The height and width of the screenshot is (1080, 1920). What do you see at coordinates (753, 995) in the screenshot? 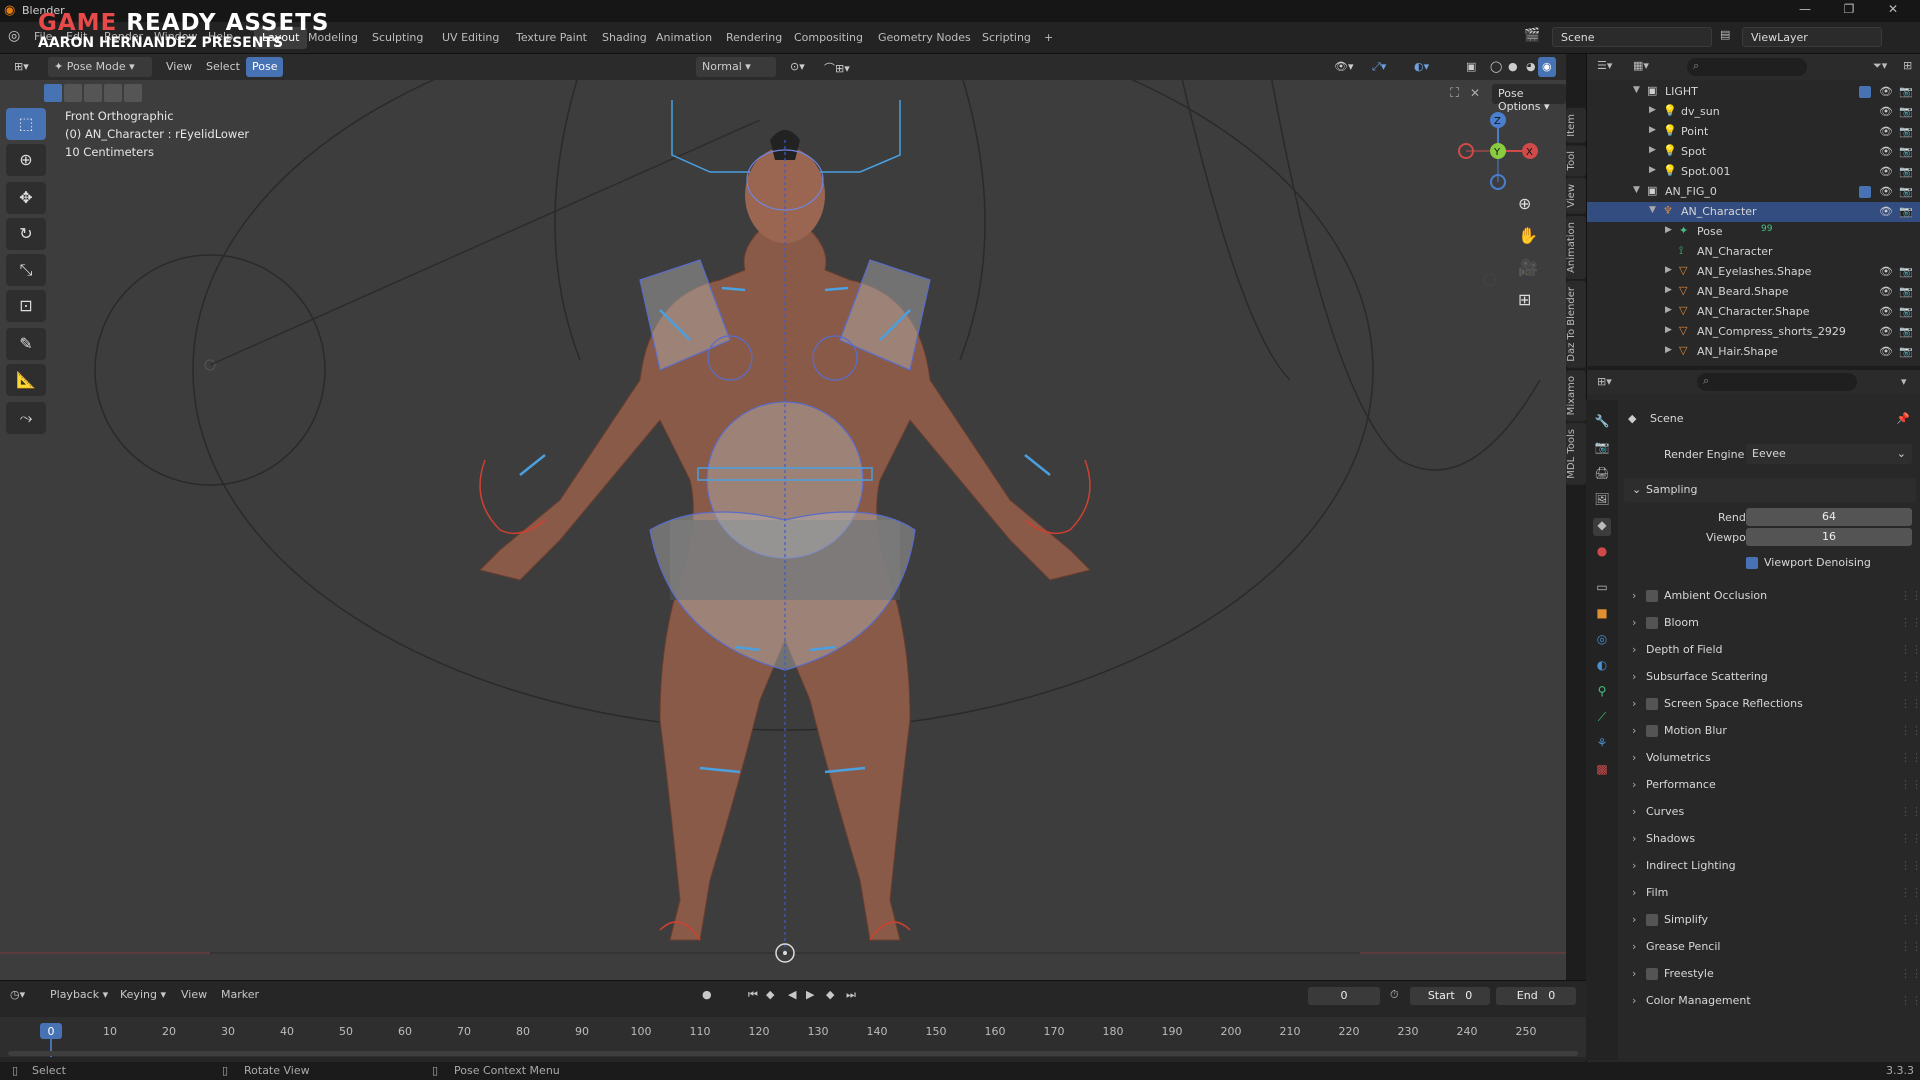
I see `jump-start-icon: ⏮` at bounding box center [753, 995].